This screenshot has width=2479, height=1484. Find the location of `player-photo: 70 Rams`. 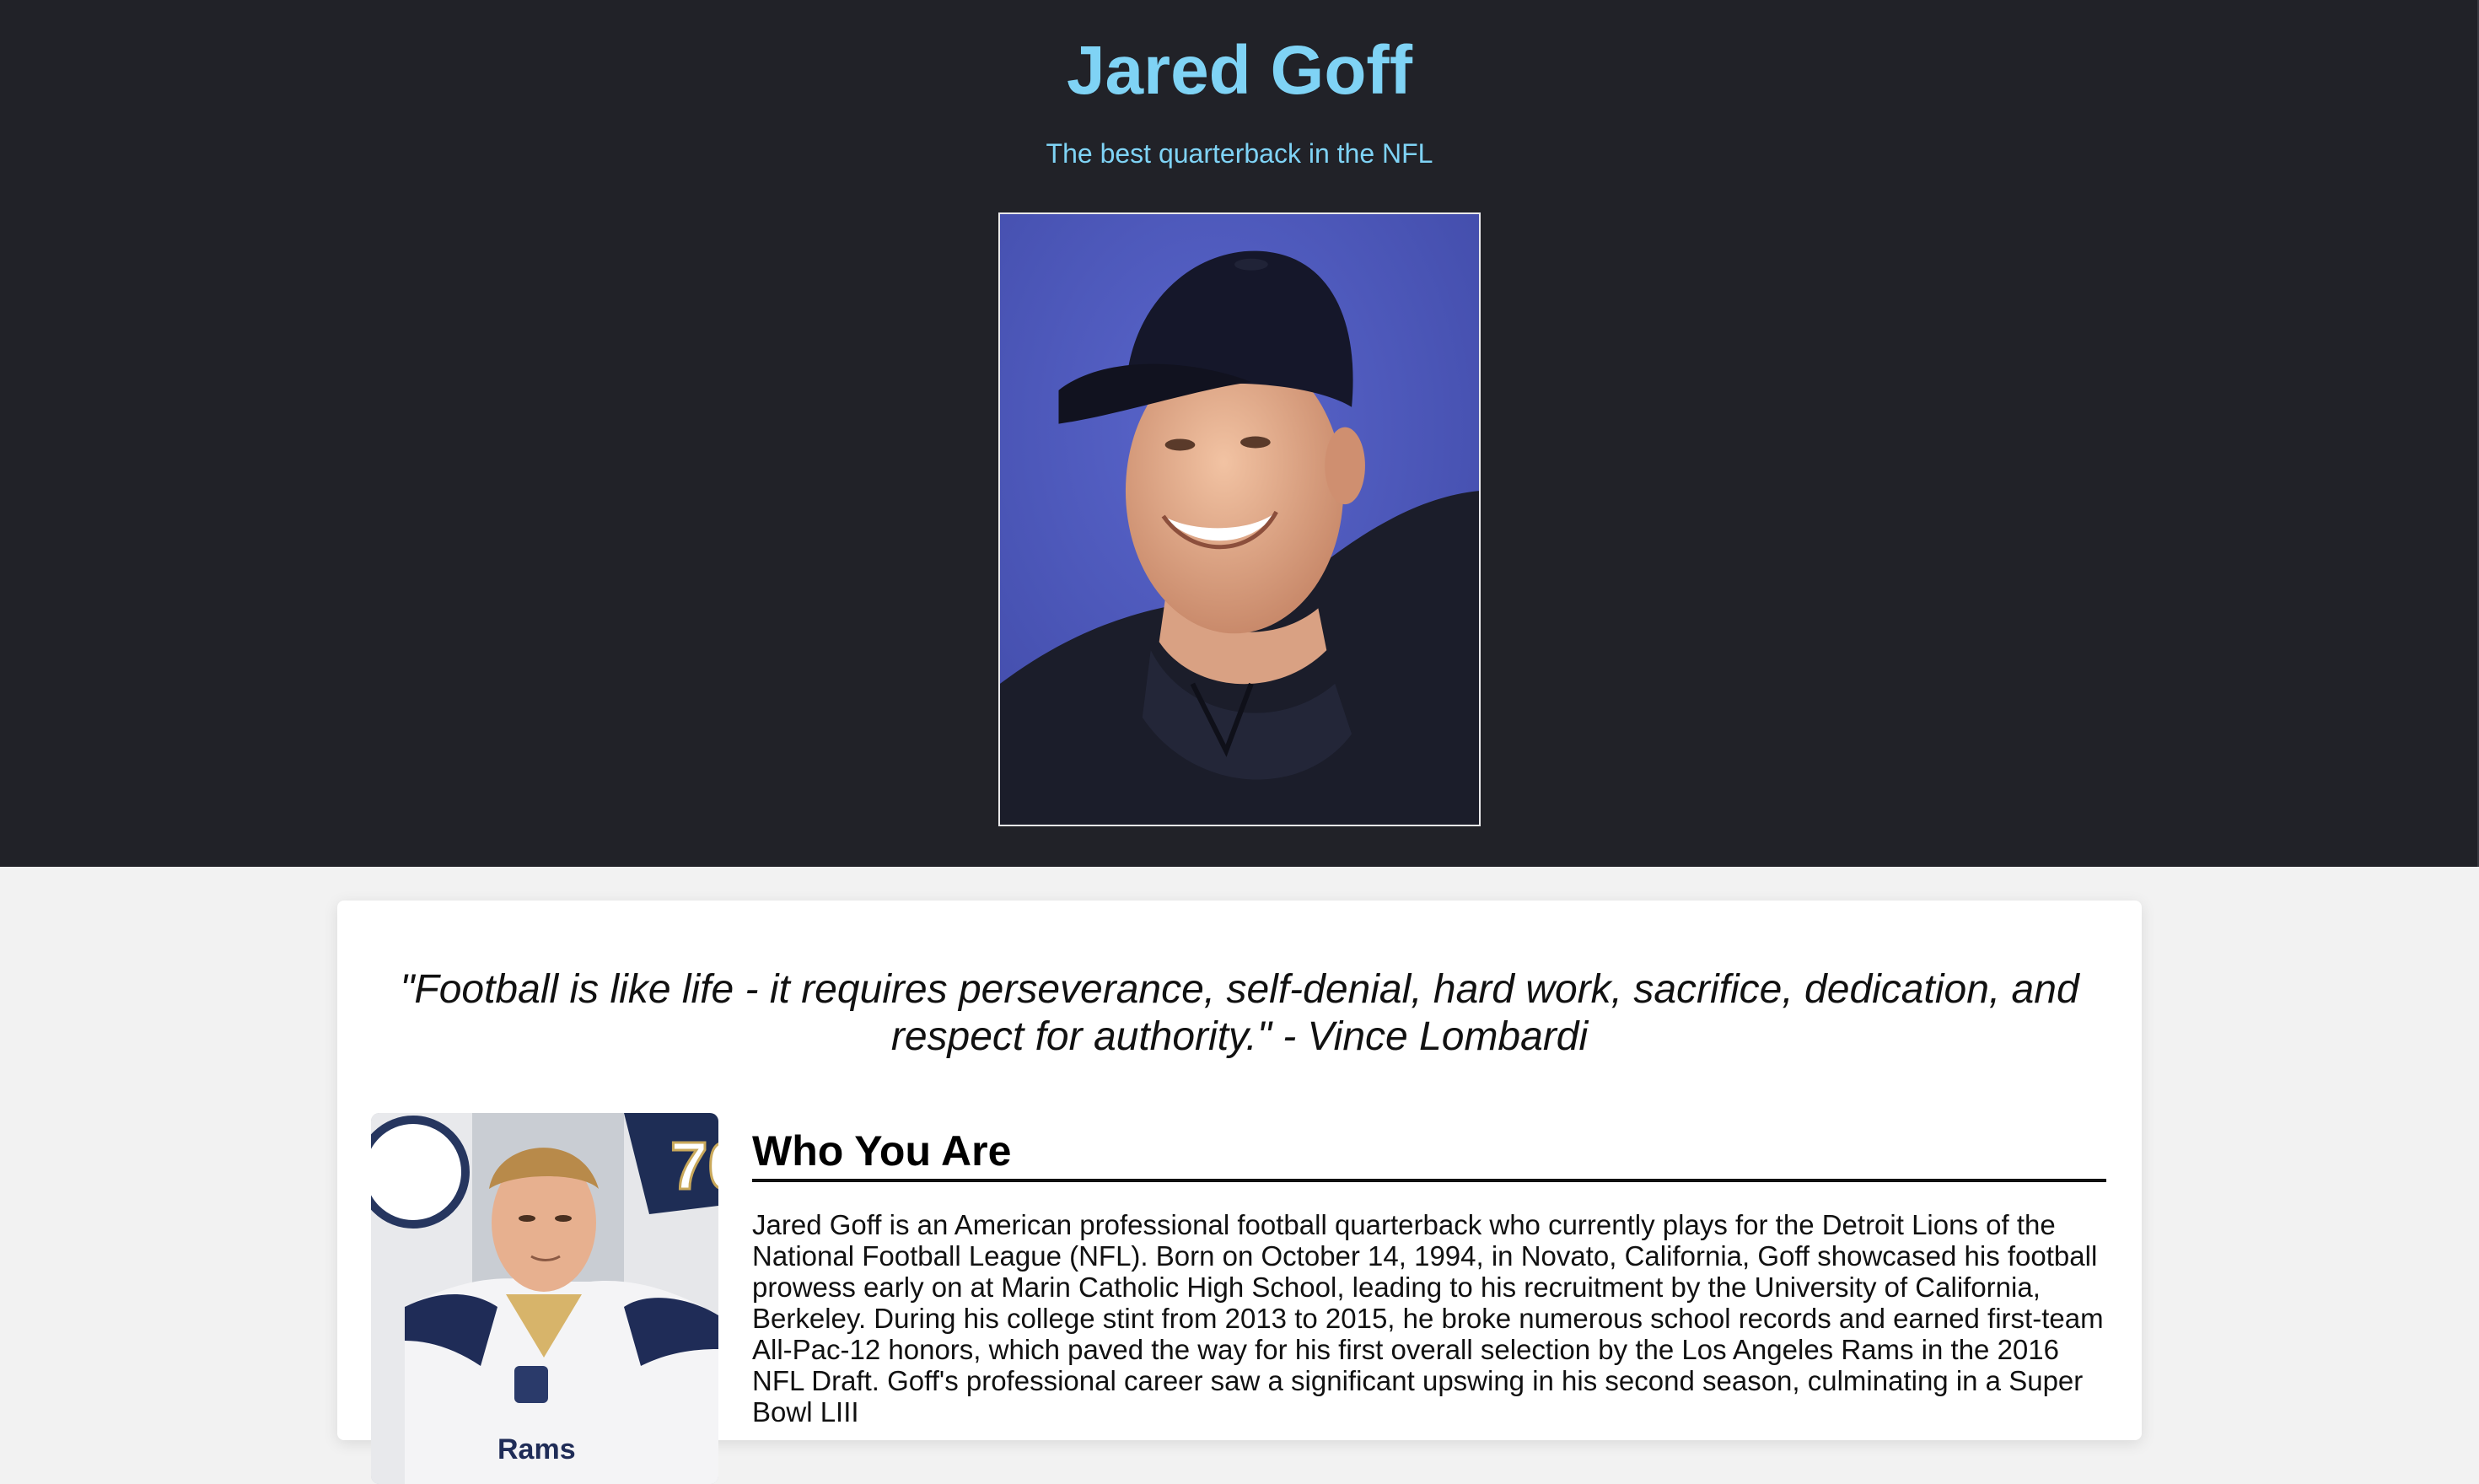

player-photo: 70 Rams is located at coordinates (544, 1298).